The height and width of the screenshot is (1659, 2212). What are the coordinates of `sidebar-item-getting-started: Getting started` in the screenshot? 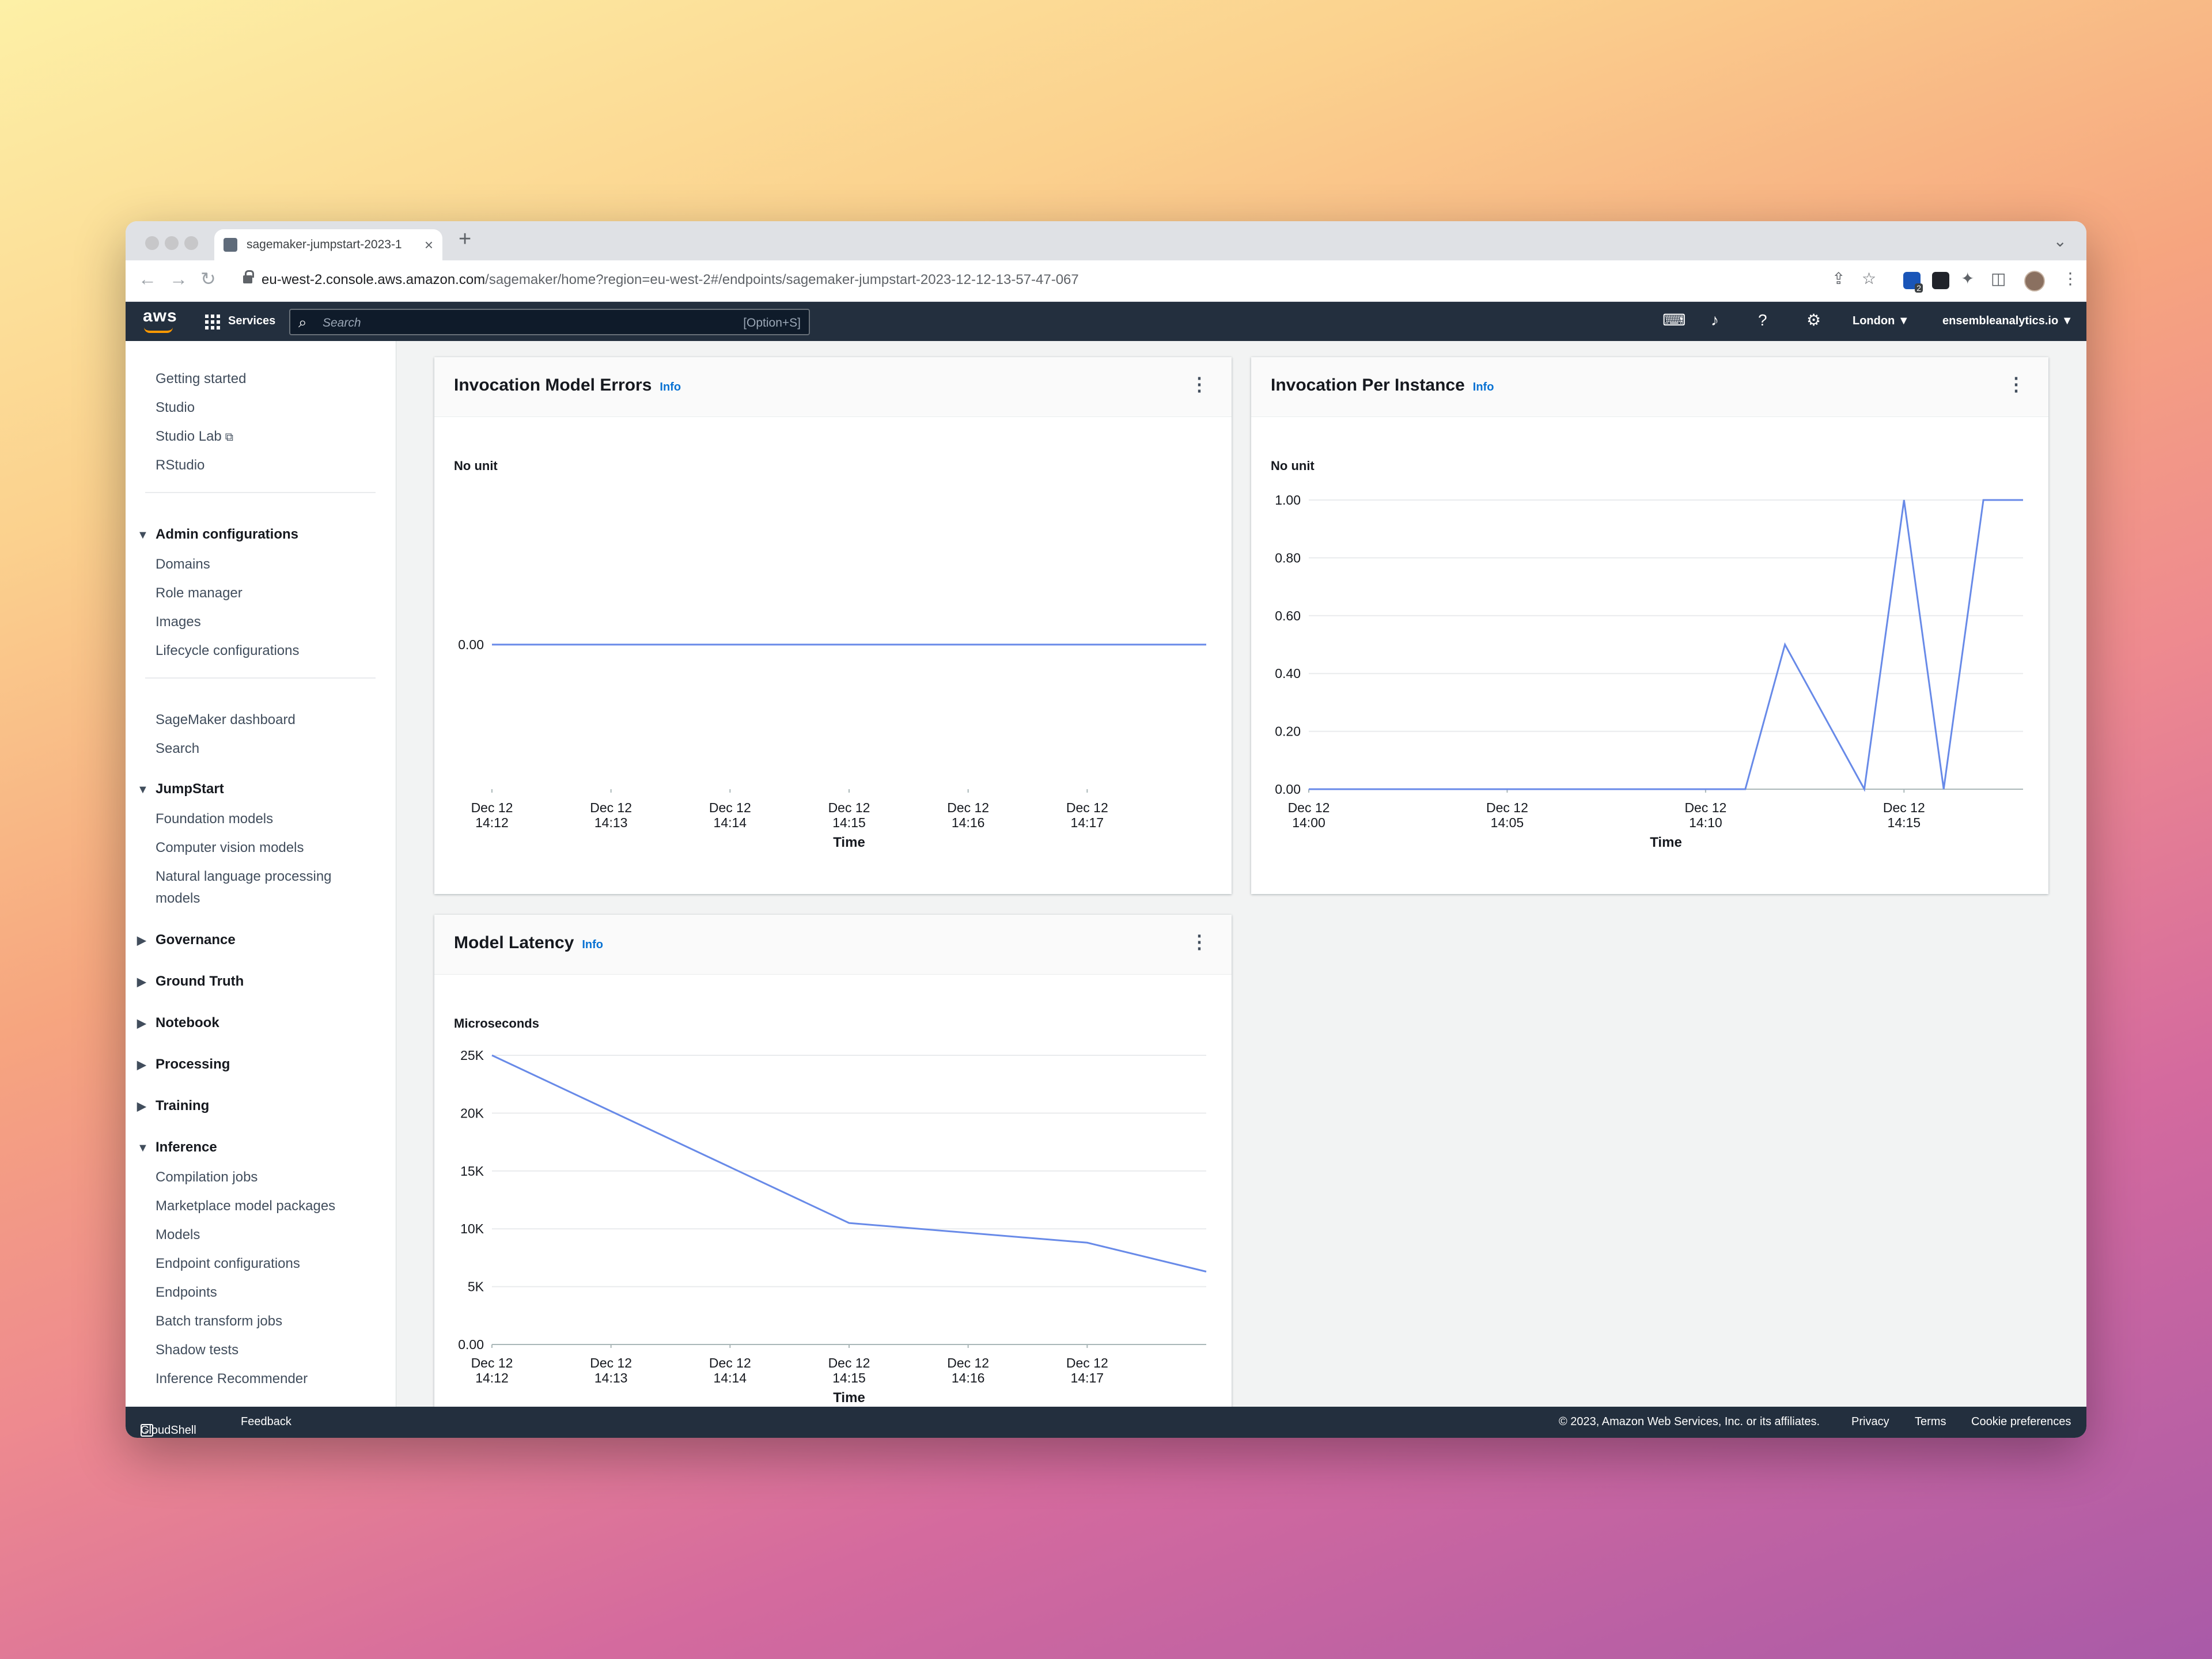 It's located at (201, 379).